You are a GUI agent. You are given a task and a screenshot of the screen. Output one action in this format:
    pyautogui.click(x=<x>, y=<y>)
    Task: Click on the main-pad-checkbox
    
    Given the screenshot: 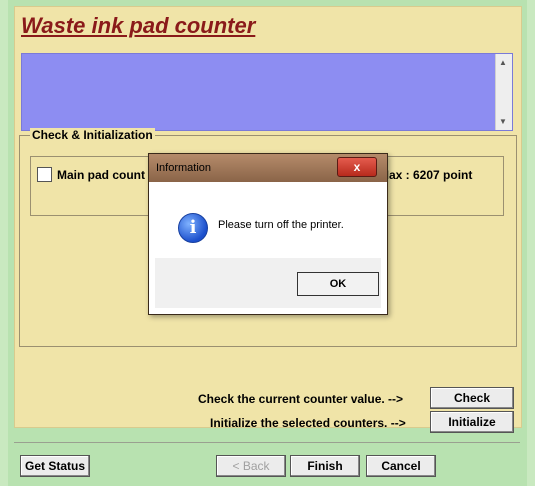 What is the action you would take?
    pyautogui.click(x=44, y=174)
    